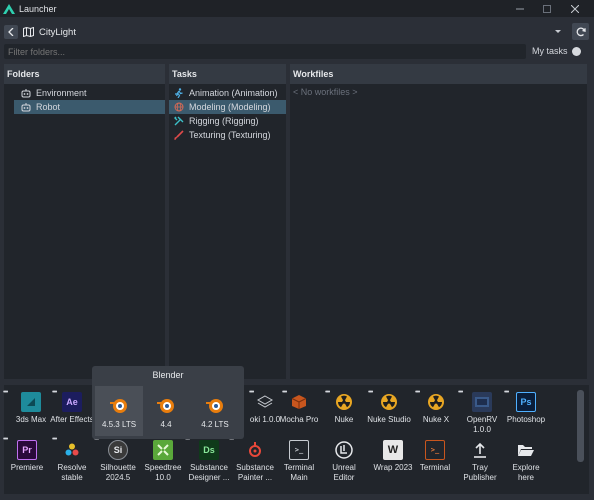 Image resolution: width=594 pixels, height=500 pixels. I want to click on app-label: Speedtree 10.0, so click(163, 472).